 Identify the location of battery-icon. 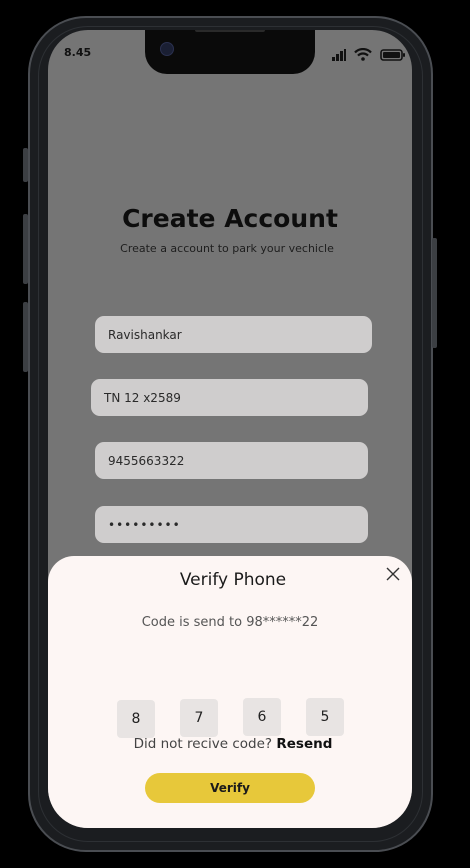
(392, 54).